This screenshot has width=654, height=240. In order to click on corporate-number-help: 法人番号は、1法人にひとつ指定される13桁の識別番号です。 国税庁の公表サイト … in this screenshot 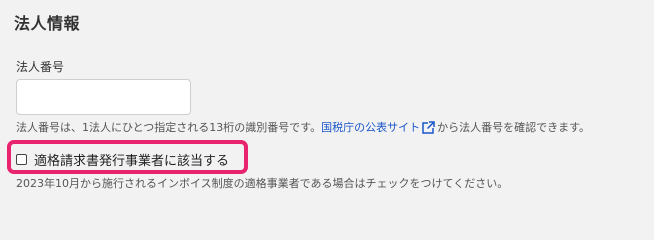, I will do `click(303, 127)`.